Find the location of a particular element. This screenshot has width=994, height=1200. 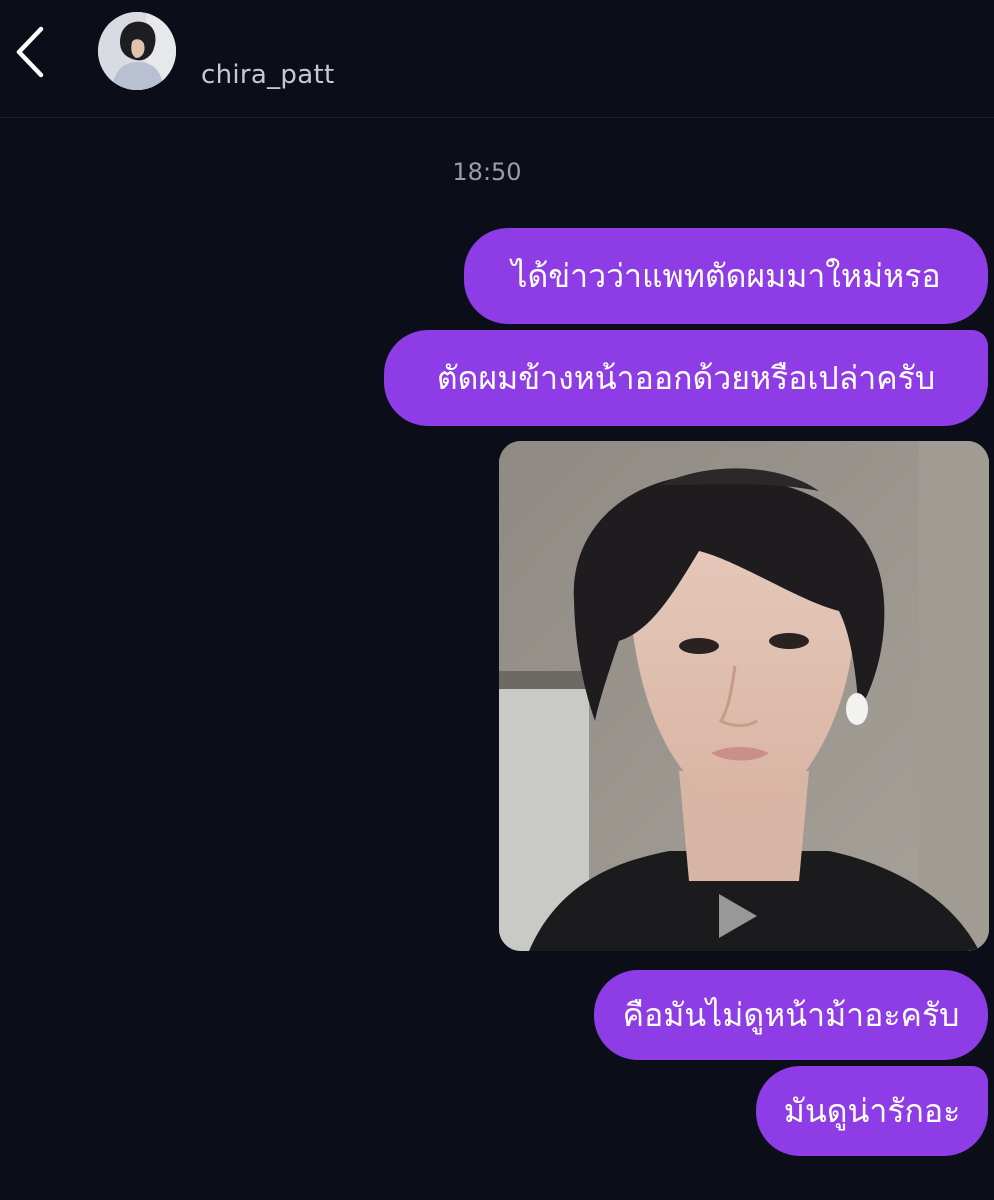

message-bubble: มันดูน่ารักอะ is located at coordinates (872, 1111).